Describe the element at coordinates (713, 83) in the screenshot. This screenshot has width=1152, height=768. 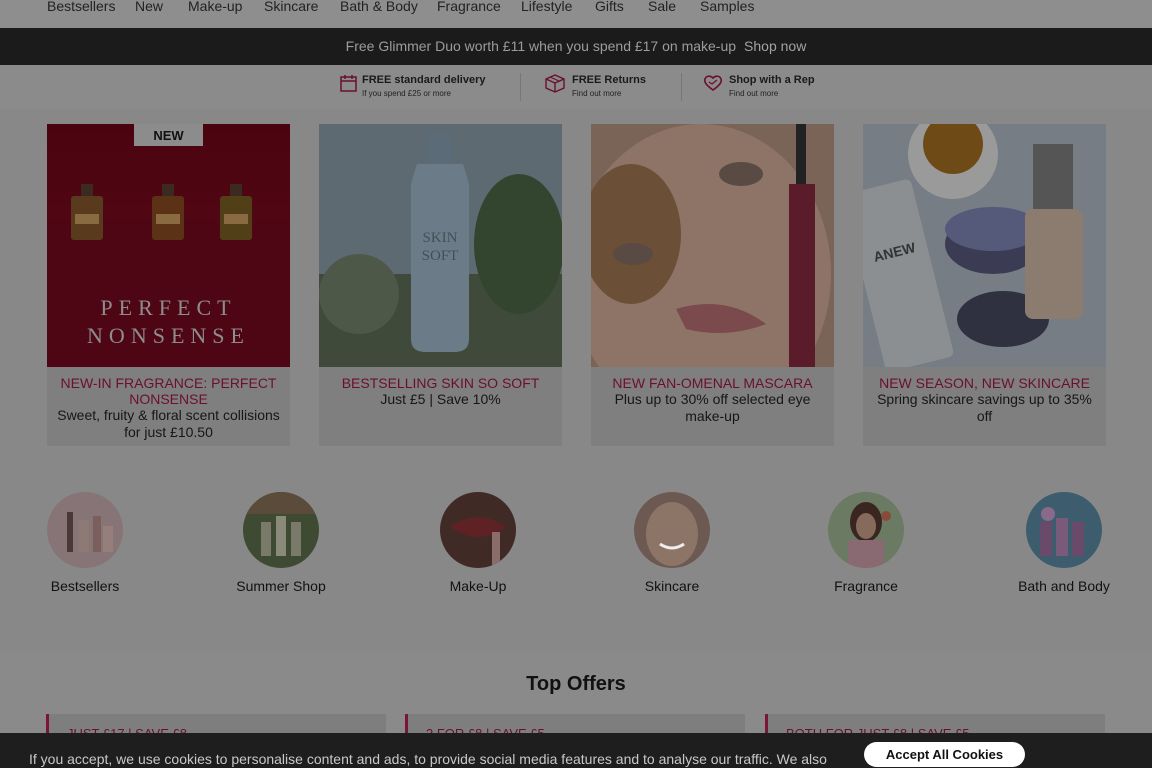
I see `heart-icon` at that location.